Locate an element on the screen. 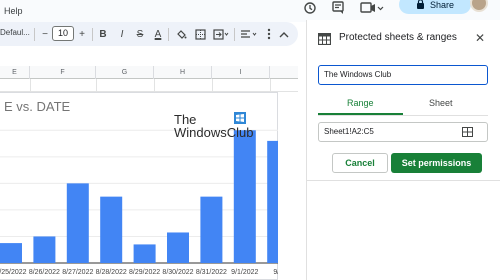 The image size is (500, 280). chart-x-tick-label: 8/25/2022 is located at coordinates (13, 272).